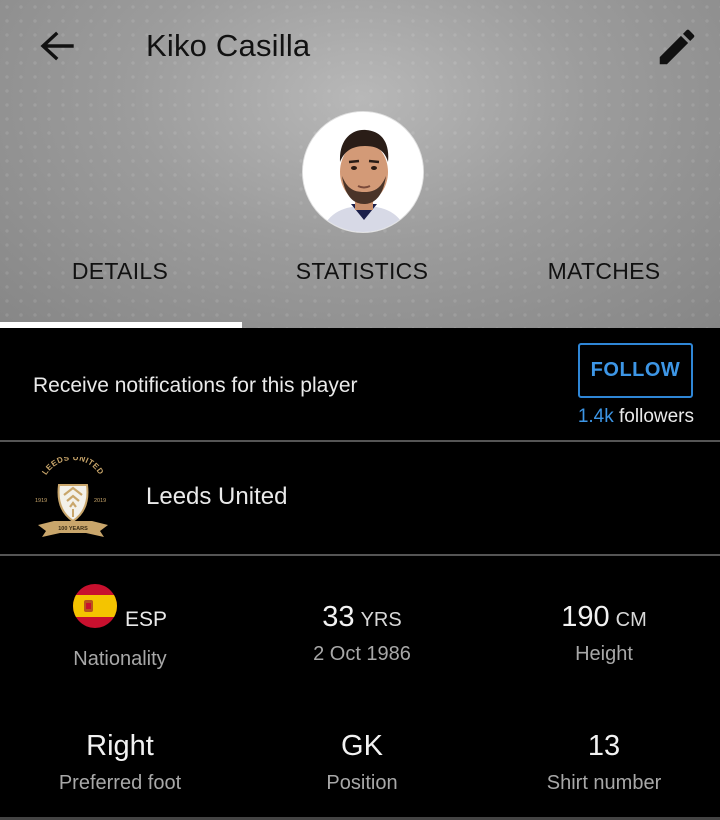 This screenshot has height=820, width=720. I want to click on tab-matches: MATCHES, so click(602, 278).